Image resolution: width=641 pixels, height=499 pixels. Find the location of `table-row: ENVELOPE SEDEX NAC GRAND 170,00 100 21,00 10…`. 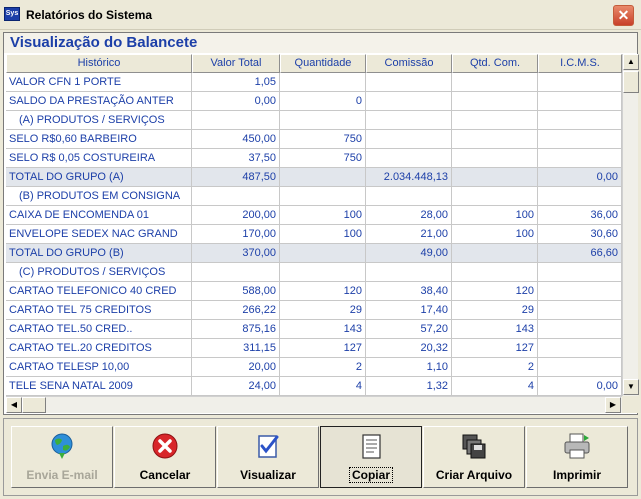

table-row: ENVELOPE SEDEX NAC GRAND 170,00 100 21,00 10… is located at coordinates (314, 234).